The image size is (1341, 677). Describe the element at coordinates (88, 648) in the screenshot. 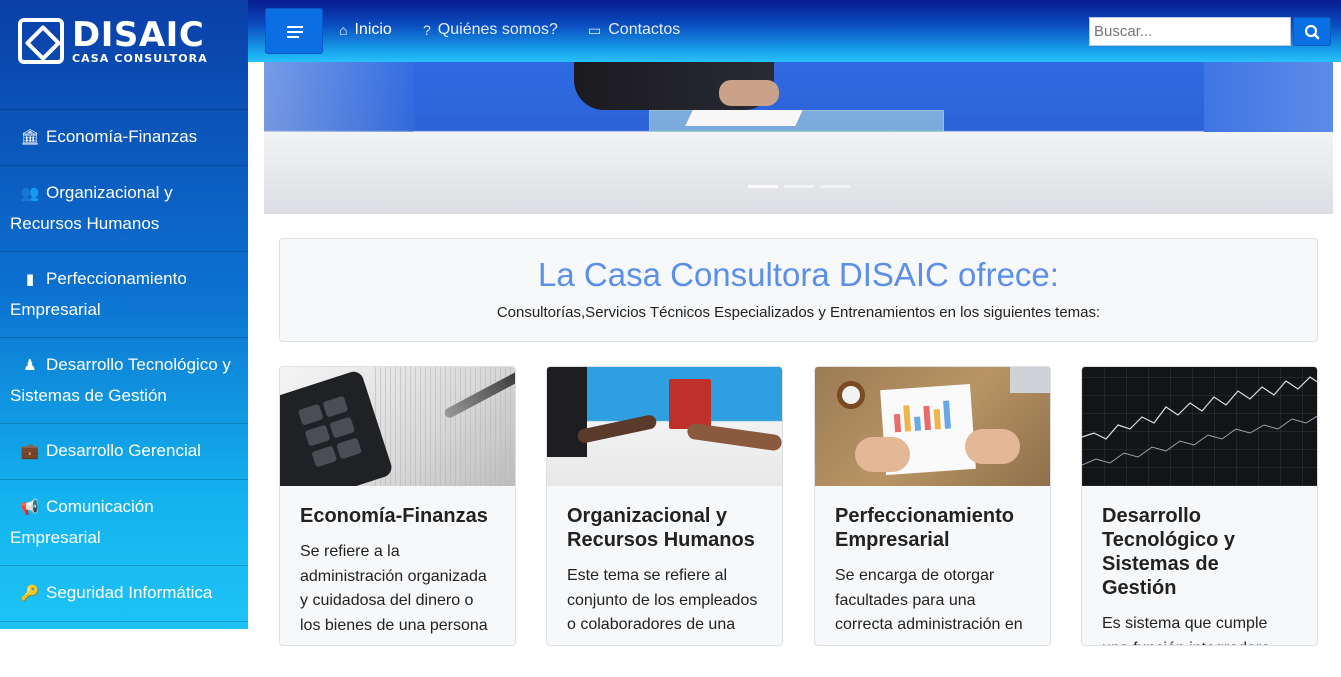

I see `sidebar-item-label: Informática` at that location.